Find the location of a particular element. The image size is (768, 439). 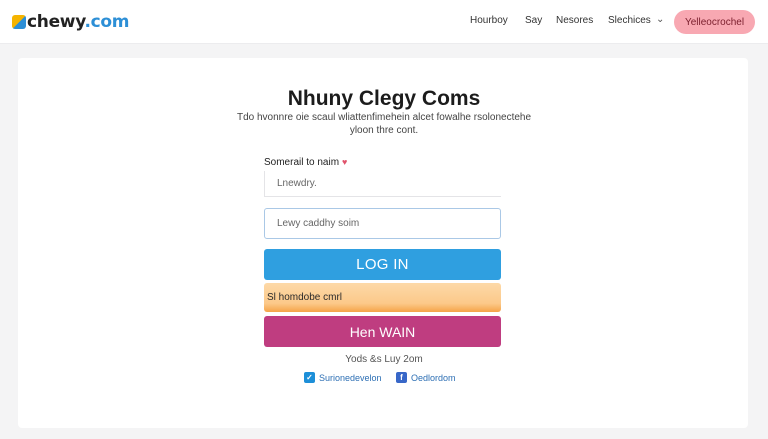

checkbox-icon: ✓ is located at coordinates (309, 377).